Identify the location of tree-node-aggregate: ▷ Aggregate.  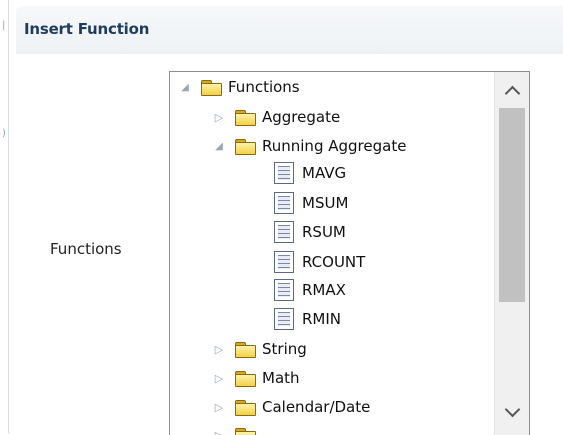
(276, 117).